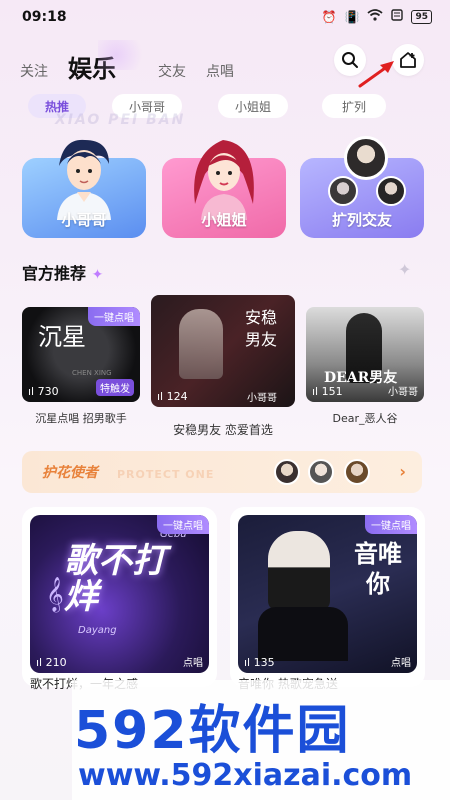 The image size is (450, 800). I want to click on tab-friends: 交友, so click(172, 71).